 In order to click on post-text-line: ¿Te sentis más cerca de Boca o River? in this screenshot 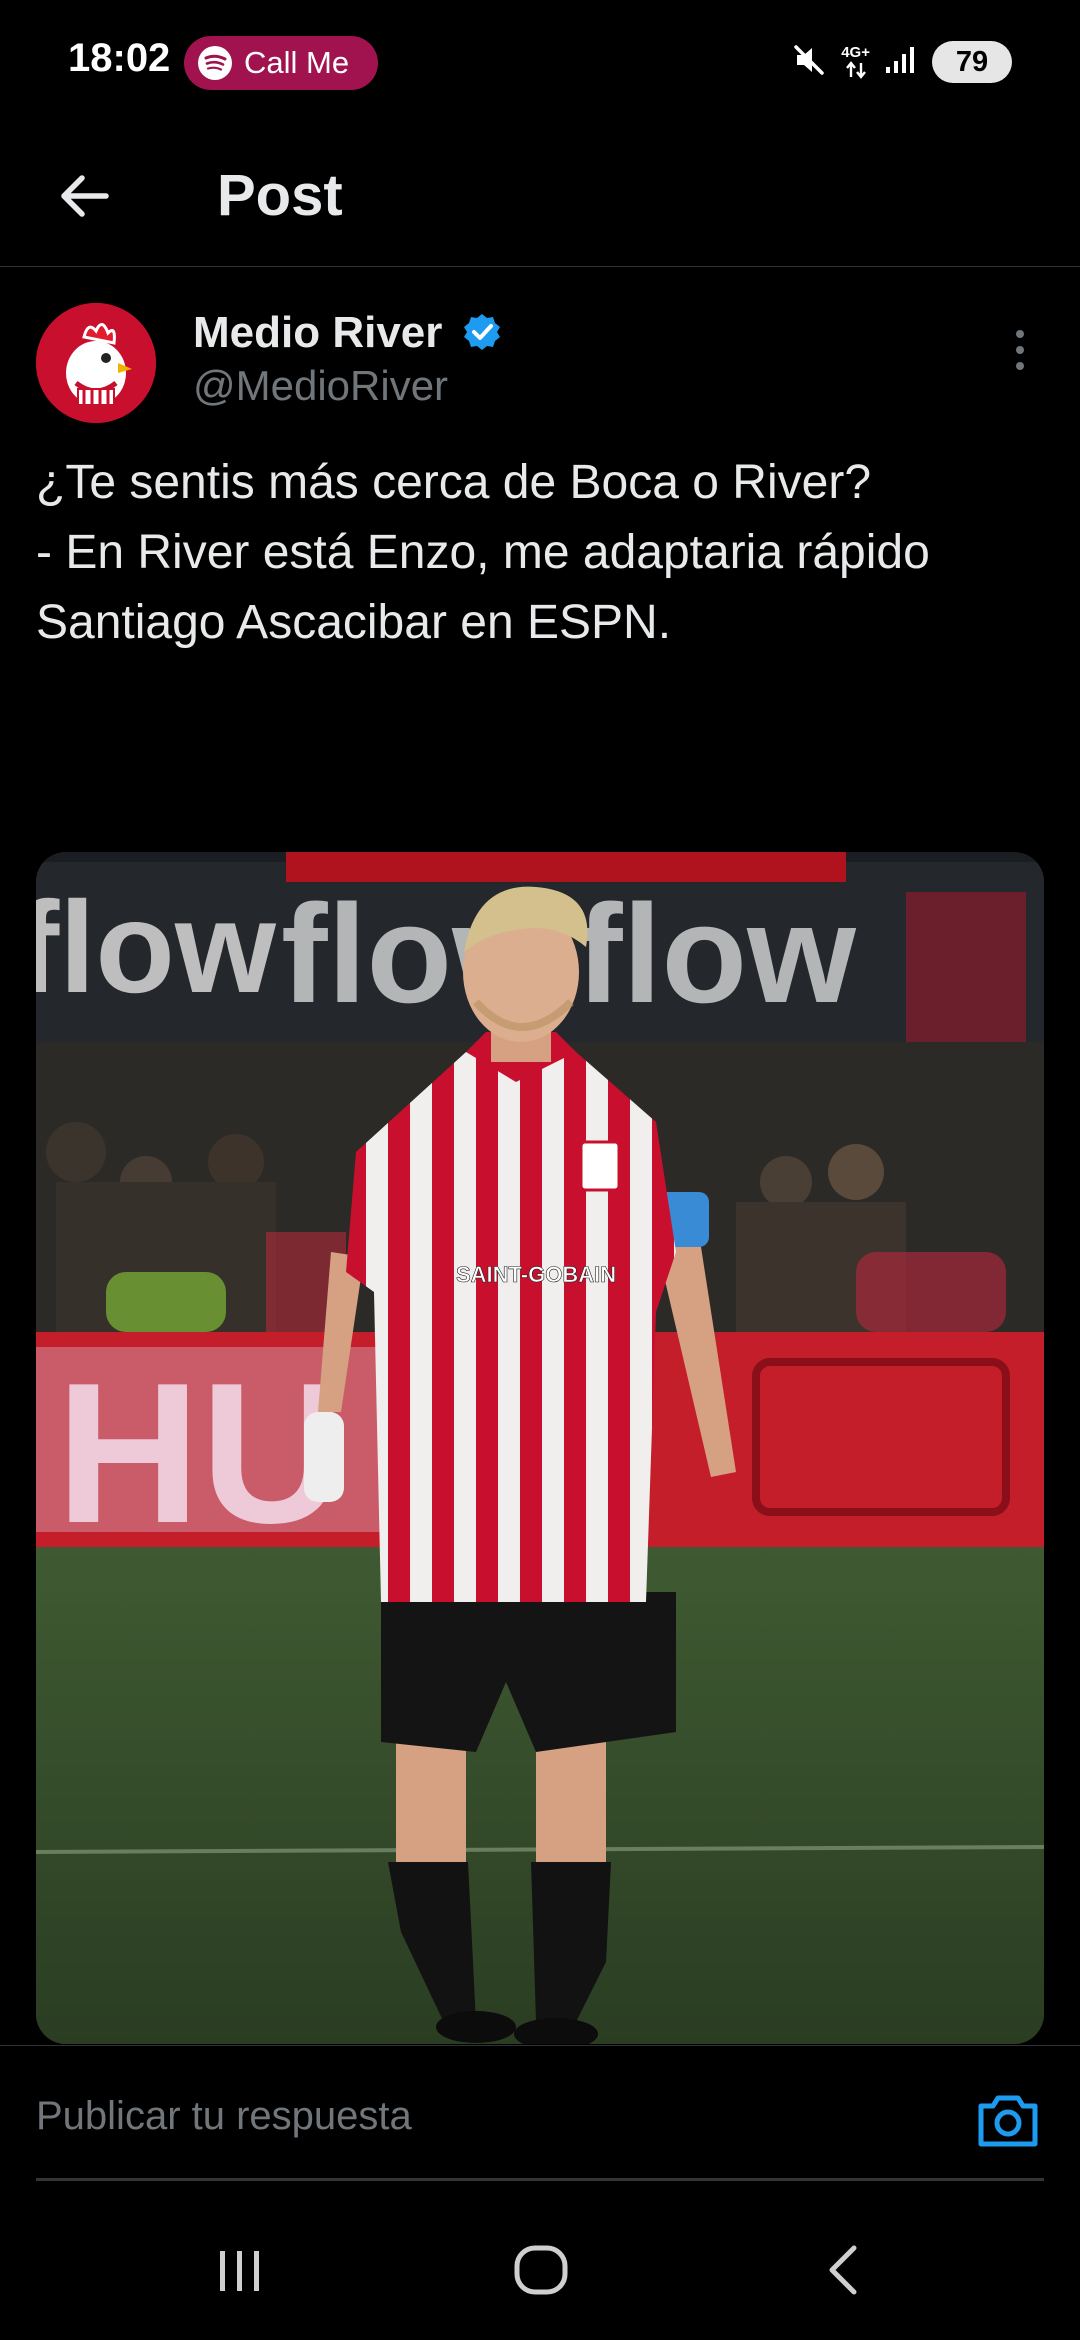, I will do `click(454, 482)`.